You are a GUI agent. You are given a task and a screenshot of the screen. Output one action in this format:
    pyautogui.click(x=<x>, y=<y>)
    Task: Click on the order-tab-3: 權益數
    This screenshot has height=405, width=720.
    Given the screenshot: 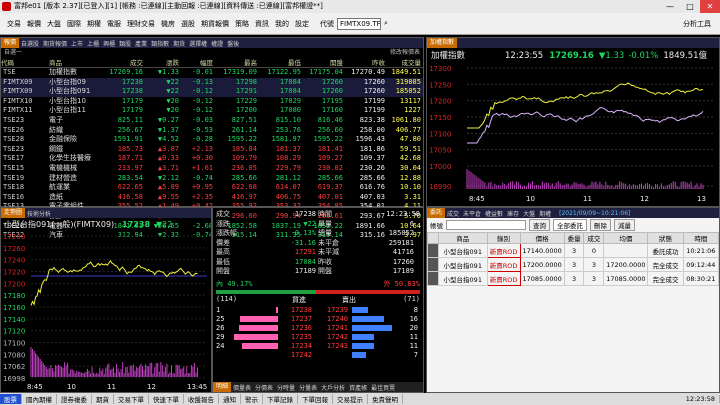 What is the action you would take?
    pyautogui.click(x=494, y=213)
    